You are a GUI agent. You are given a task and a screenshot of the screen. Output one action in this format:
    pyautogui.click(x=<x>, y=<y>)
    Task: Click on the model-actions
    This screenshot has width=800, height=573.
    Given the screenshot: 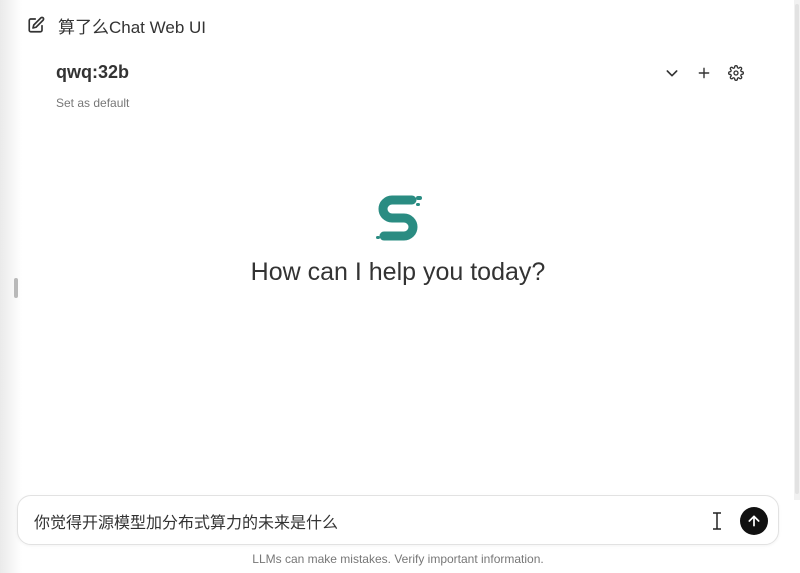 What is the action you would take?
    pyautogui.click(x=704, y=73)
    